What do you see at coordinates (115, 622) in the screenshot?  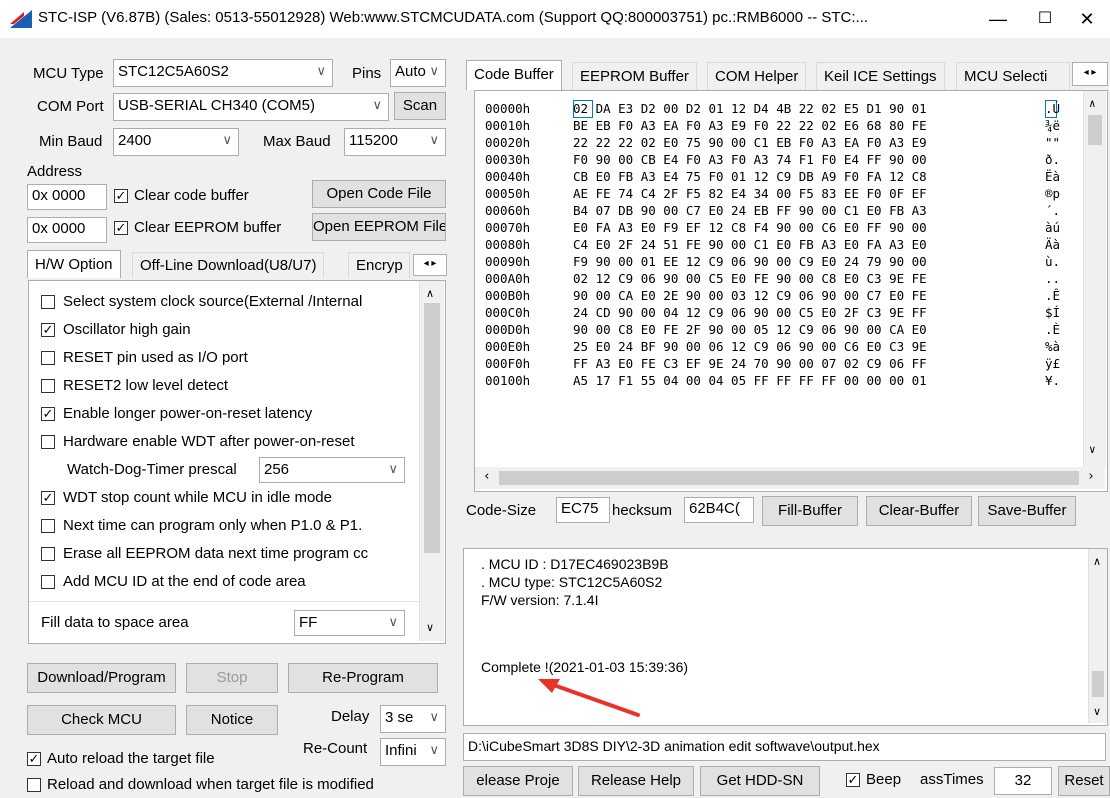 I see `fill-data-label: Fill data to space area` at bounding box center [115, 622].